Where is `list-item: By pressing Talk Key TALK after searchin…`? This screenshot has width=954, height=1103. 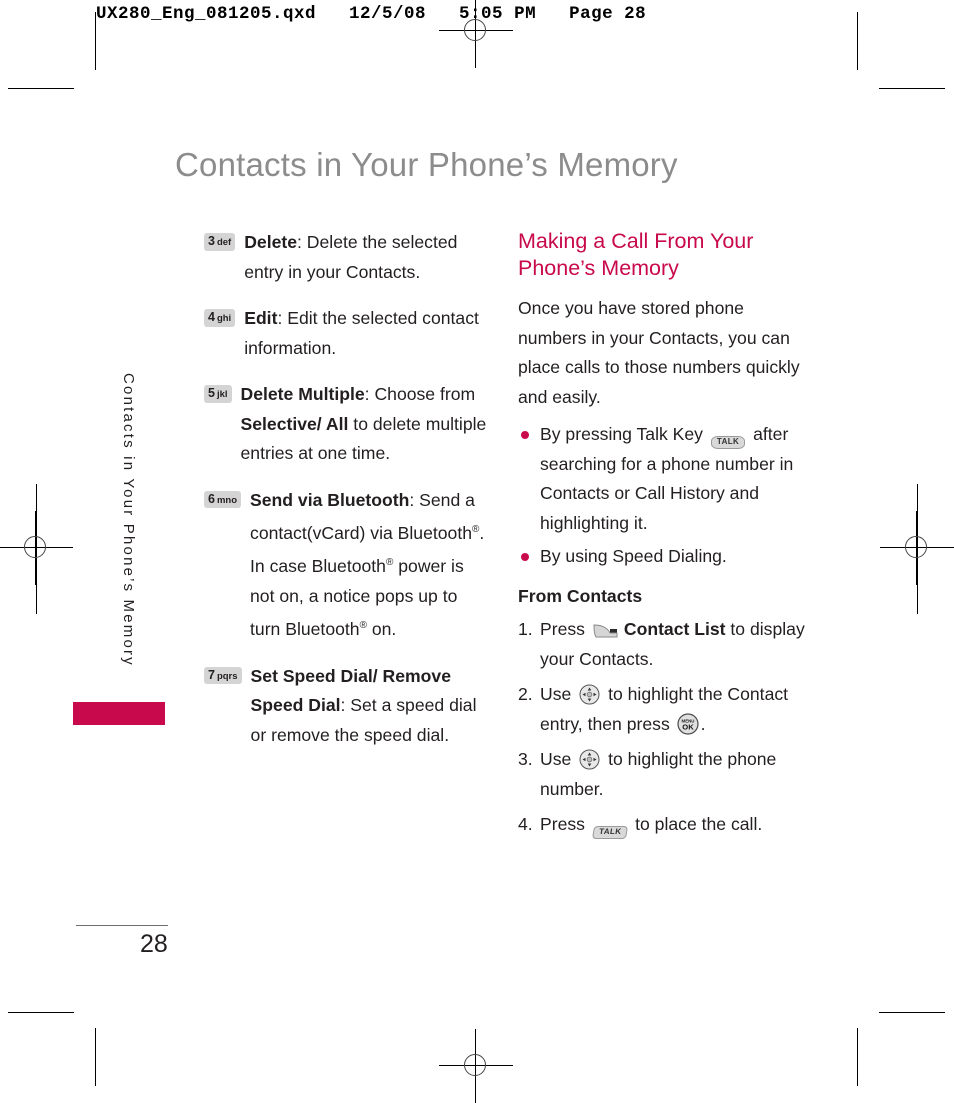 list-item: By pressing Talk Key TALK after searchin… is located at coordinates (664, 479).